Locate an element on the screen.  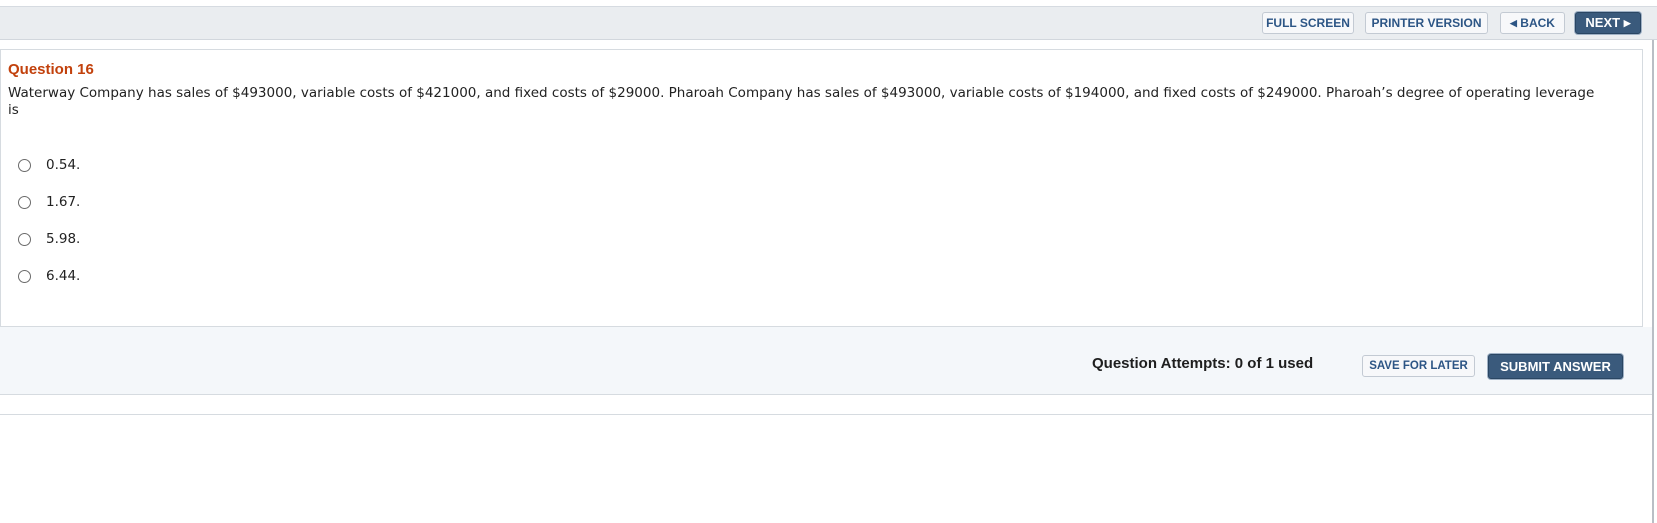
answer-option-3: 5.98. is located at coordinates (49, 239).